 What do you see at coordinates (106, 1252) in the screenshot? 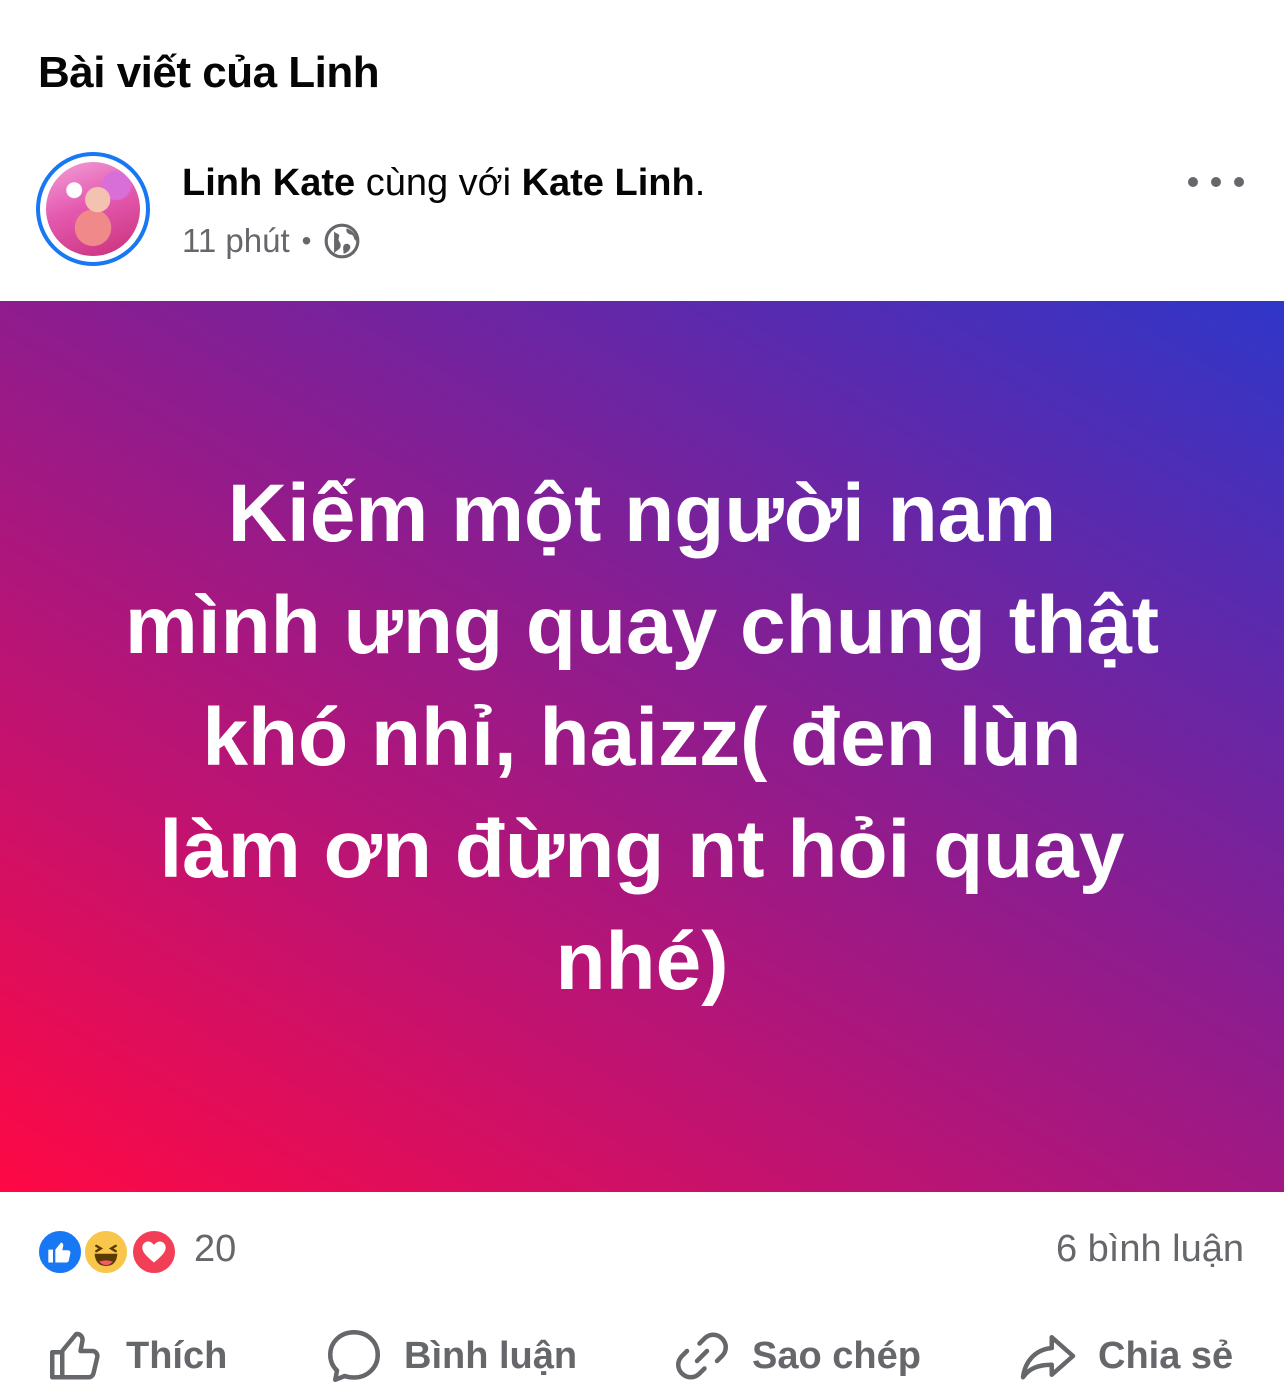
I see `haha-icon` at bounding box center [106, 1252].